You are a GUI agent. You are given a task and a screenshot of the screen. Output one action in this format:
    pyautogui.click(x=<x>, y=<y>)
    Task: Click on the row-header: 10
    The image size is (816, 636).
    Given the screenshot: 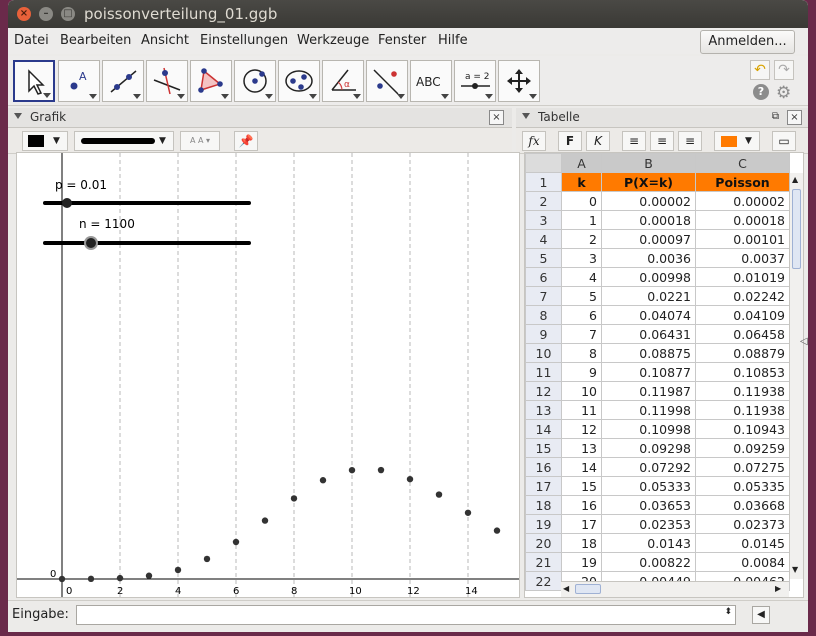 What is the action you would take?
    pyautogui.click(x=543, y=353)
    